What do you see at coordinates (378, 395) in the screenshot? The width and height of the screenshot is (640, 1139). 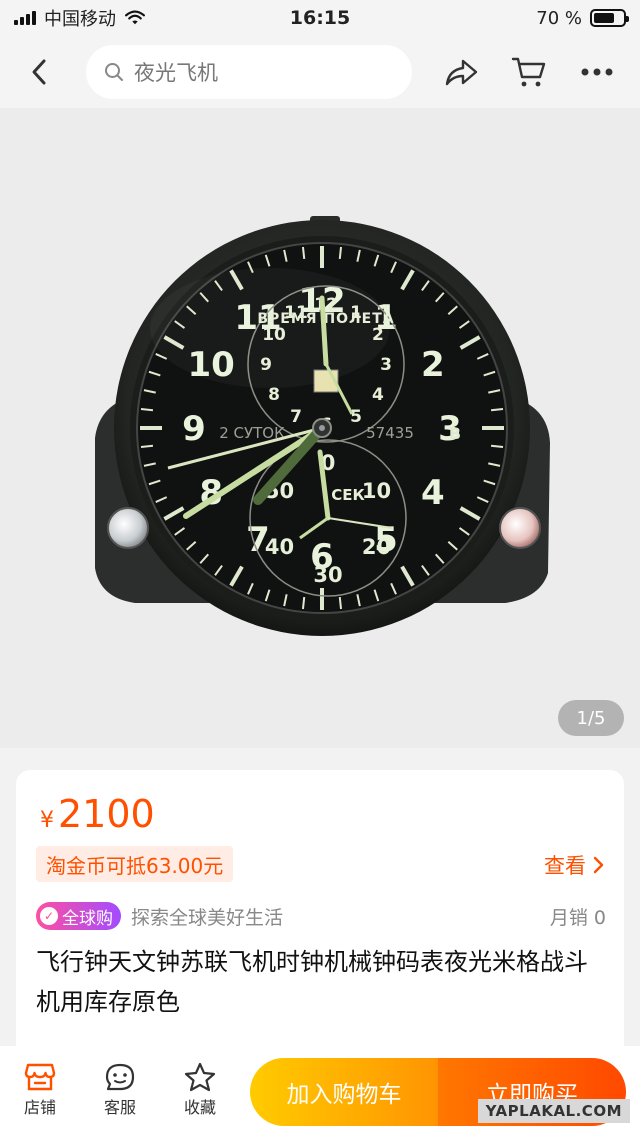 I see `top-subdial-number: 4` at bounding box center [378, 395].